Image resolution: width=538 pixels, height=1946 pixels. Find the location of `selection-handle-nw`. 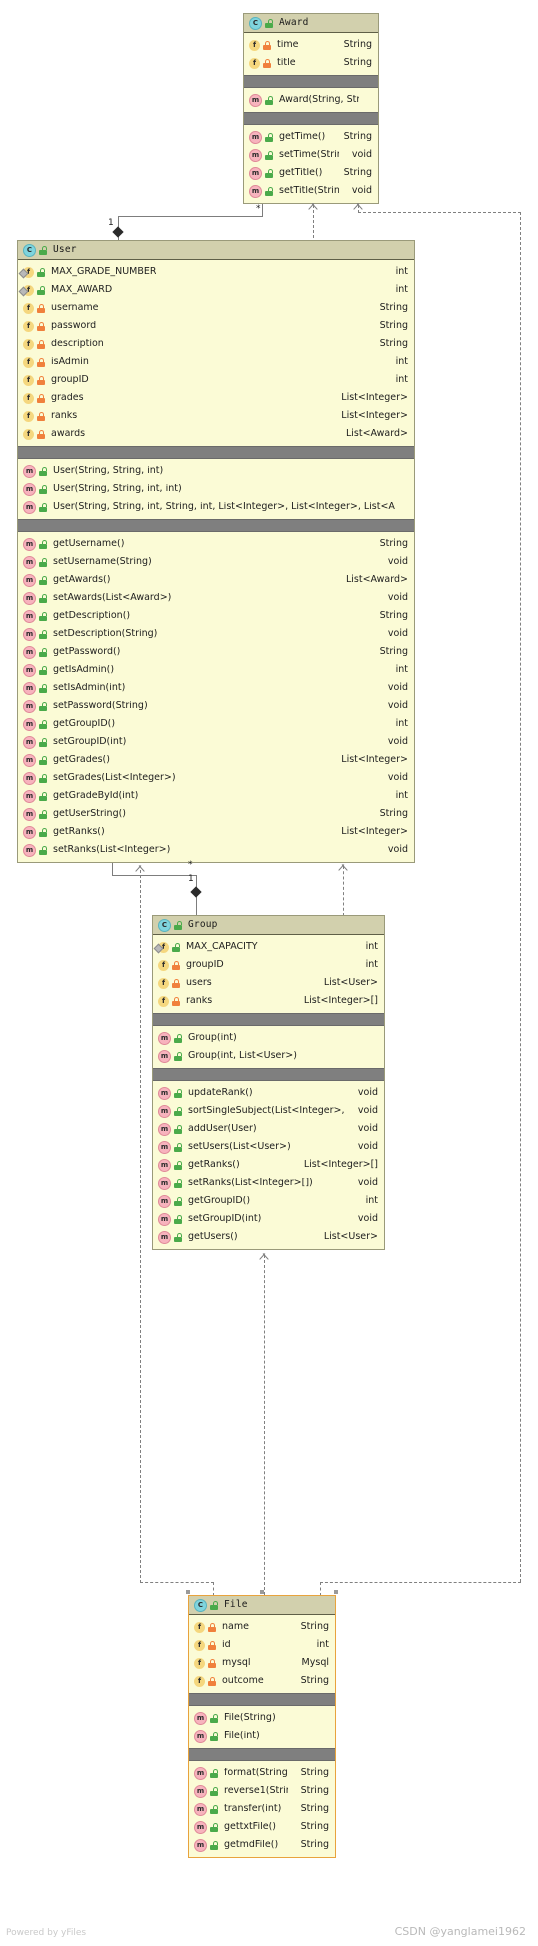

selection-handle-nw is located at coordinates (188, 1592).